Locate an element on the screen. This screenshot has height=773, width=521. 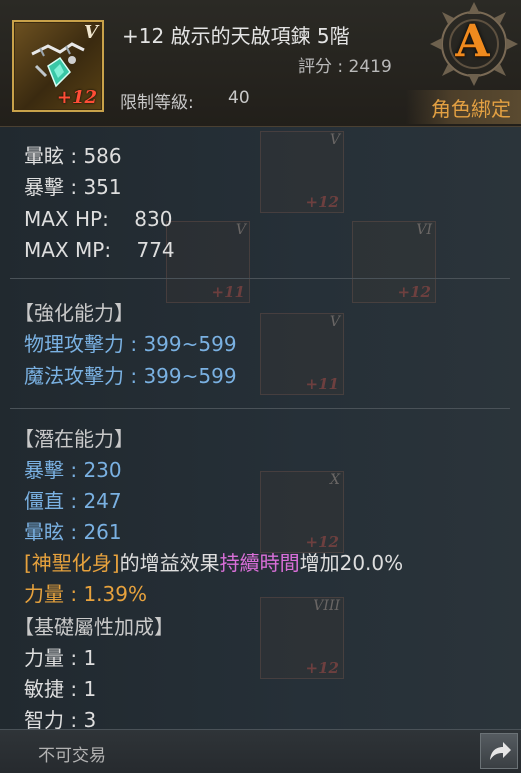
necklace-item-icon: V +12 is located at coordinates (58, 66).